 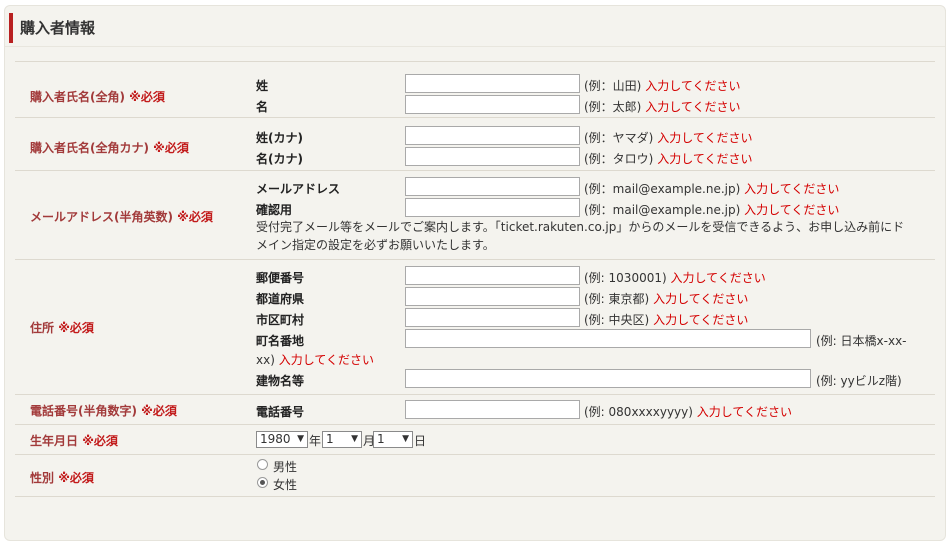 What do you see at coordinates (103, 411) in the screenshot?
I see `row-label: 電話番号(半角数字) ※必須` at bounding box center [103, 411].